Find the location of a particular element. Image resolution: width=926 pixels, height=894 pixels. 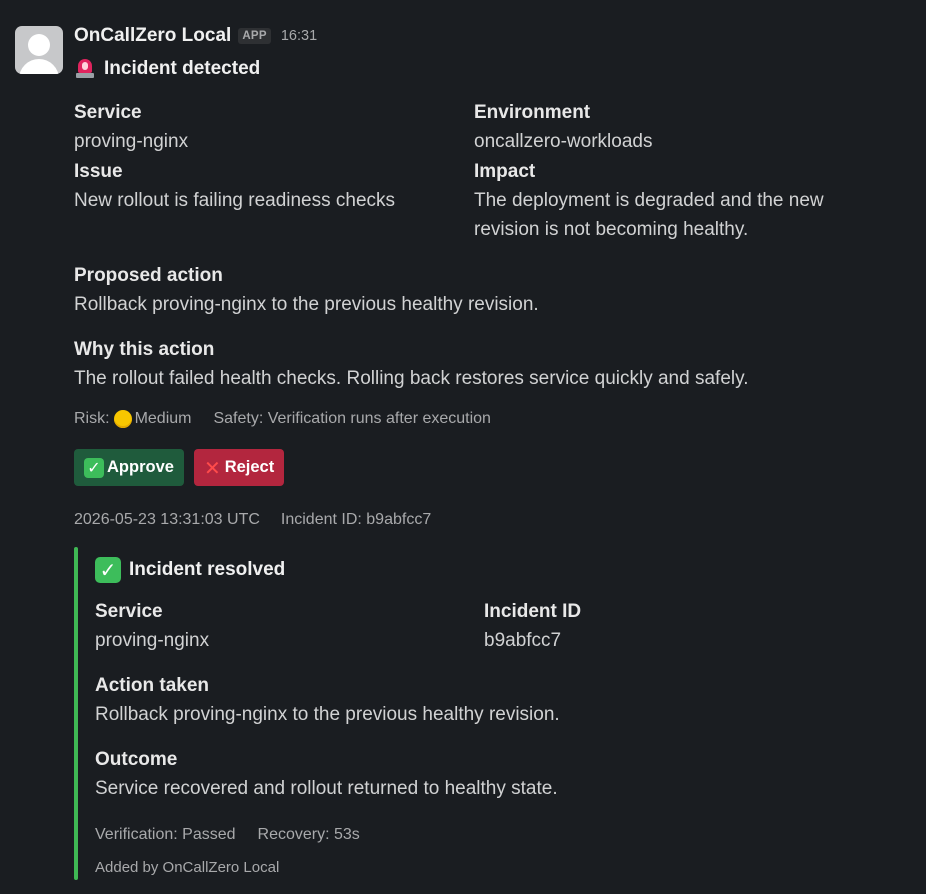

field-value: New rollout is failing readiness checks is located at coordinates (235, 200).